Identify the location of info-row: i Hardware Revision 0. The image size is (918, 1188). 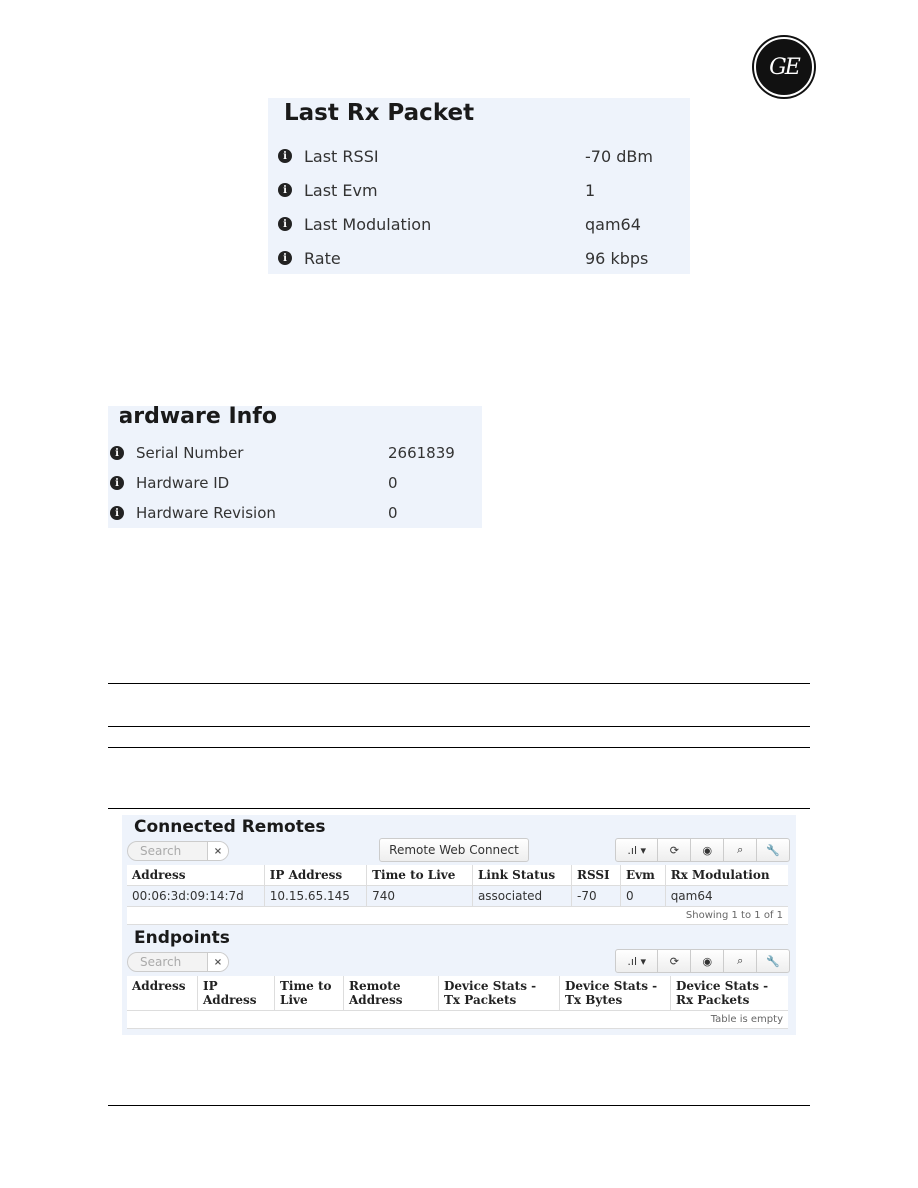
(296, 513).